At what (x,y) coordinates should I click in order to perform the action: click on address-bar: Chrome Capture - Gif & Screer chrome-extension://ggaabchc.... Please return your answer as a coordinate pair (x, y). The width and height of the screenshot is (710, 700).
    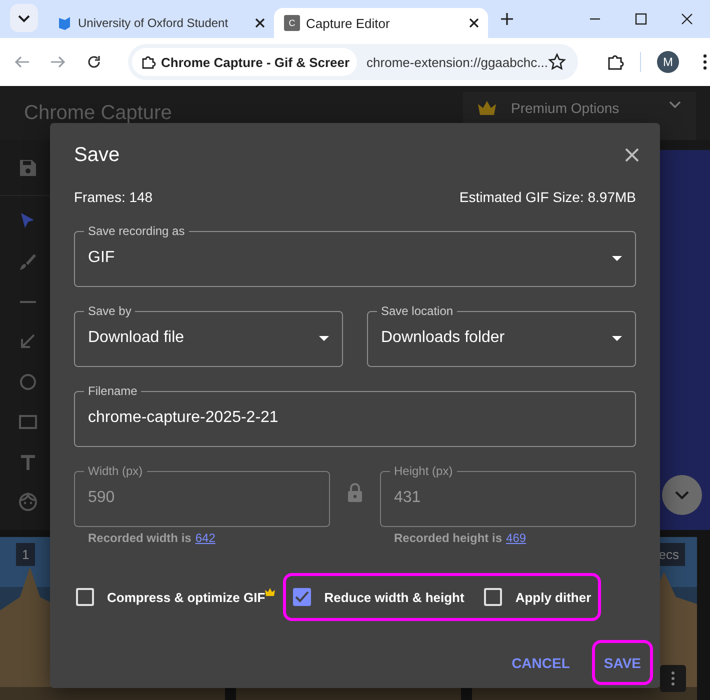
    Looking at the image, I should click on (353, 62).